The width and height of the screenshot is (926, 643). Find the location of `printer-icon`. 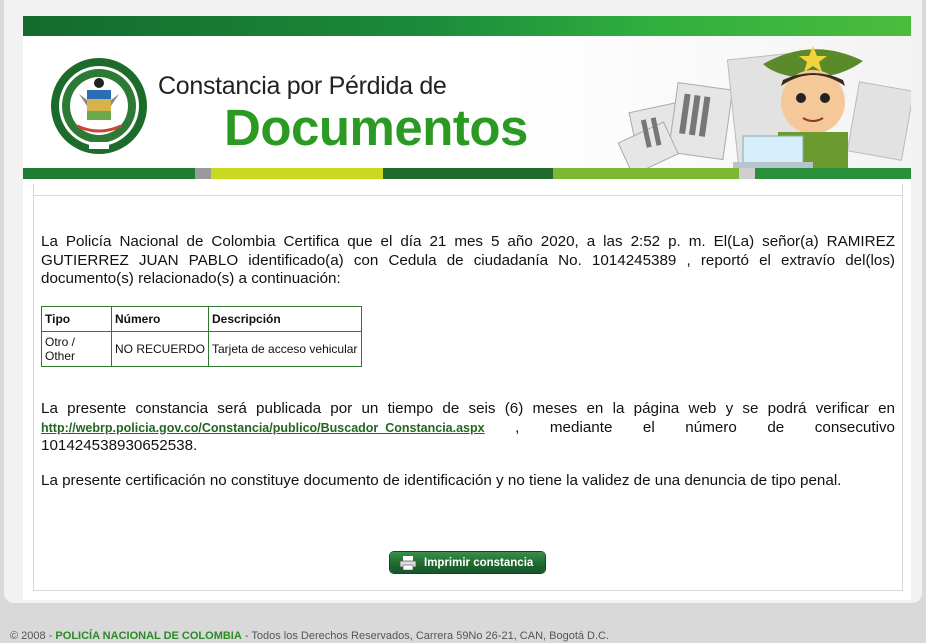

printer-icon is located at coordinates (408, 562).